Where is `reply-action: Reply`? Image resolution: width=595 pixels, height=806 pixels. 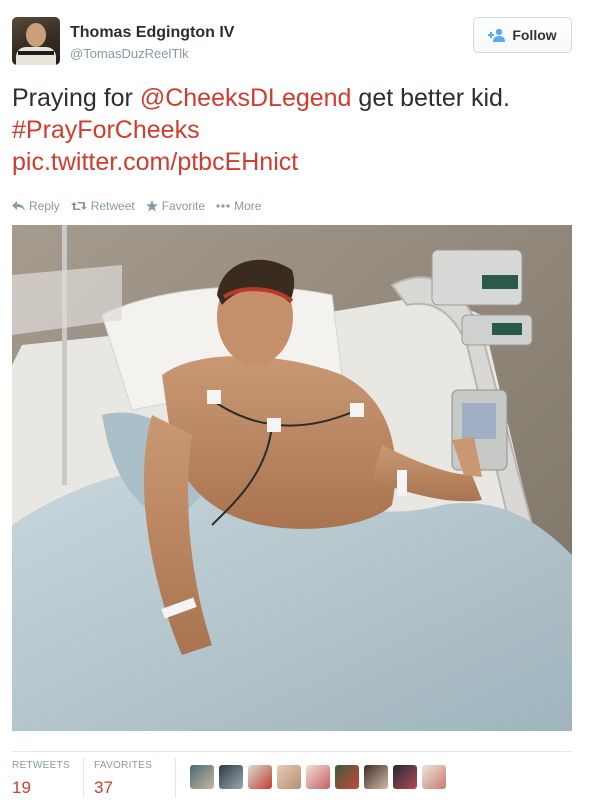
reply-action: Reply is located at coordinates (36, 206).